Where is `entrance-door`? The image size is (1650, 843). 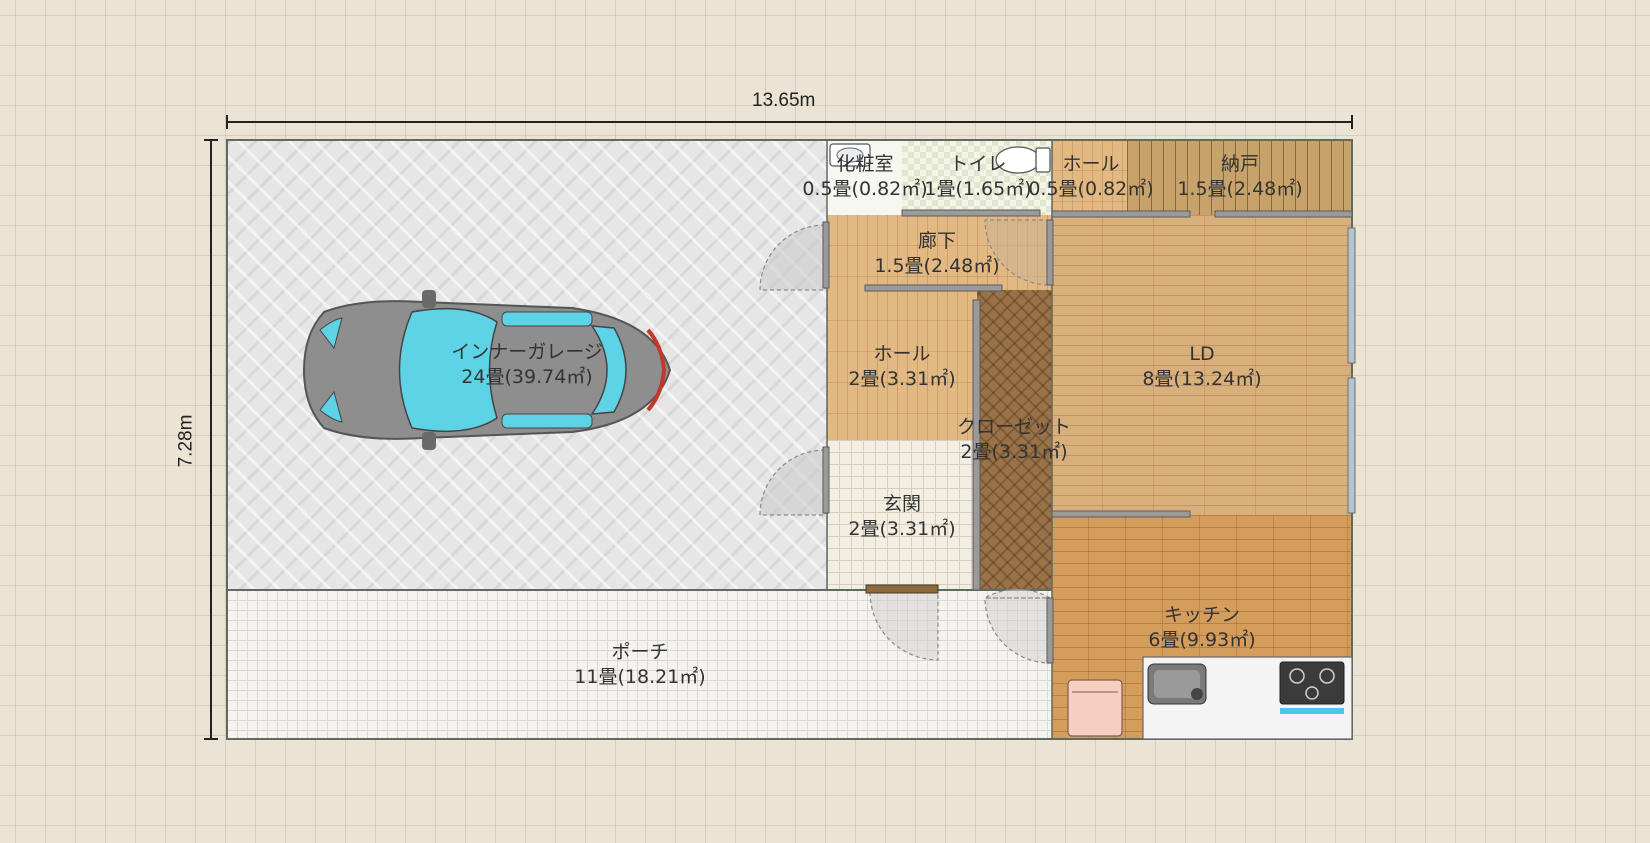
entrance-door is located at coordinates (904, 626).